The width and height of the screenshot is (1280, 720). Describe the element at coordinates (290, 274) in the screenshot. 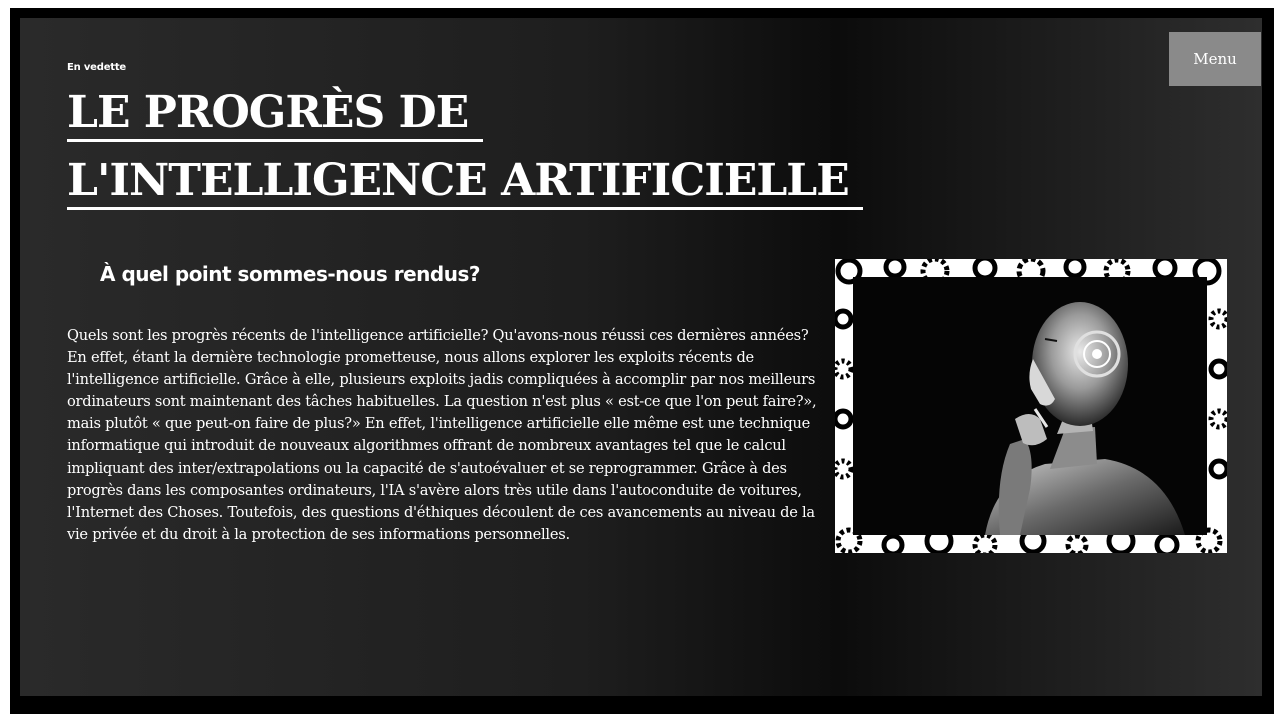

I see `article-subheading: À quel point sommes-nous rendus?` at that location.